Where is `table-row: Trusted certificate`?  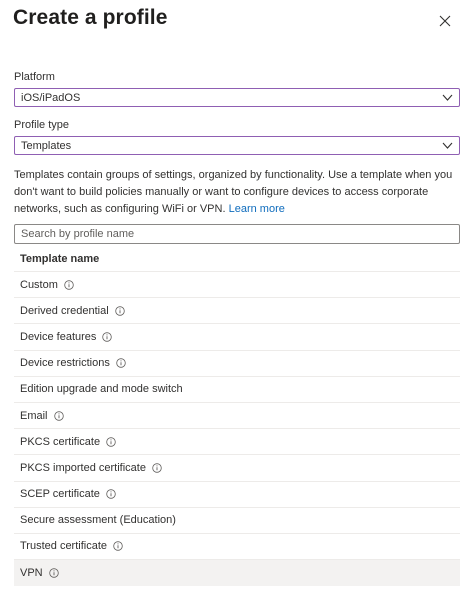
table-row: Trusted certificate is located at coordinates (237, 547).